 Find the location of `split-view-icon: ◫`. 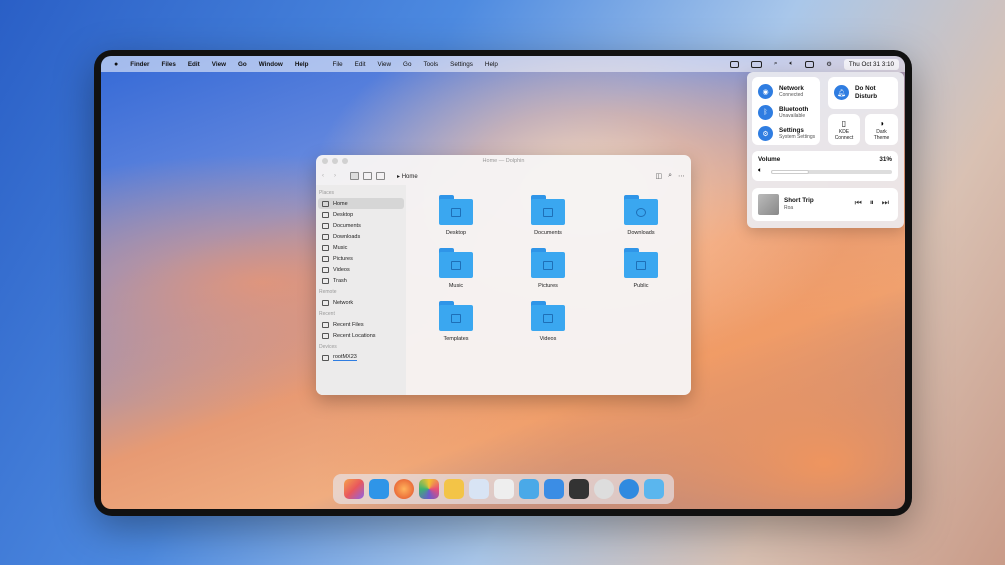

split-view-icon: ◫ is located at coordinates (658, 176).